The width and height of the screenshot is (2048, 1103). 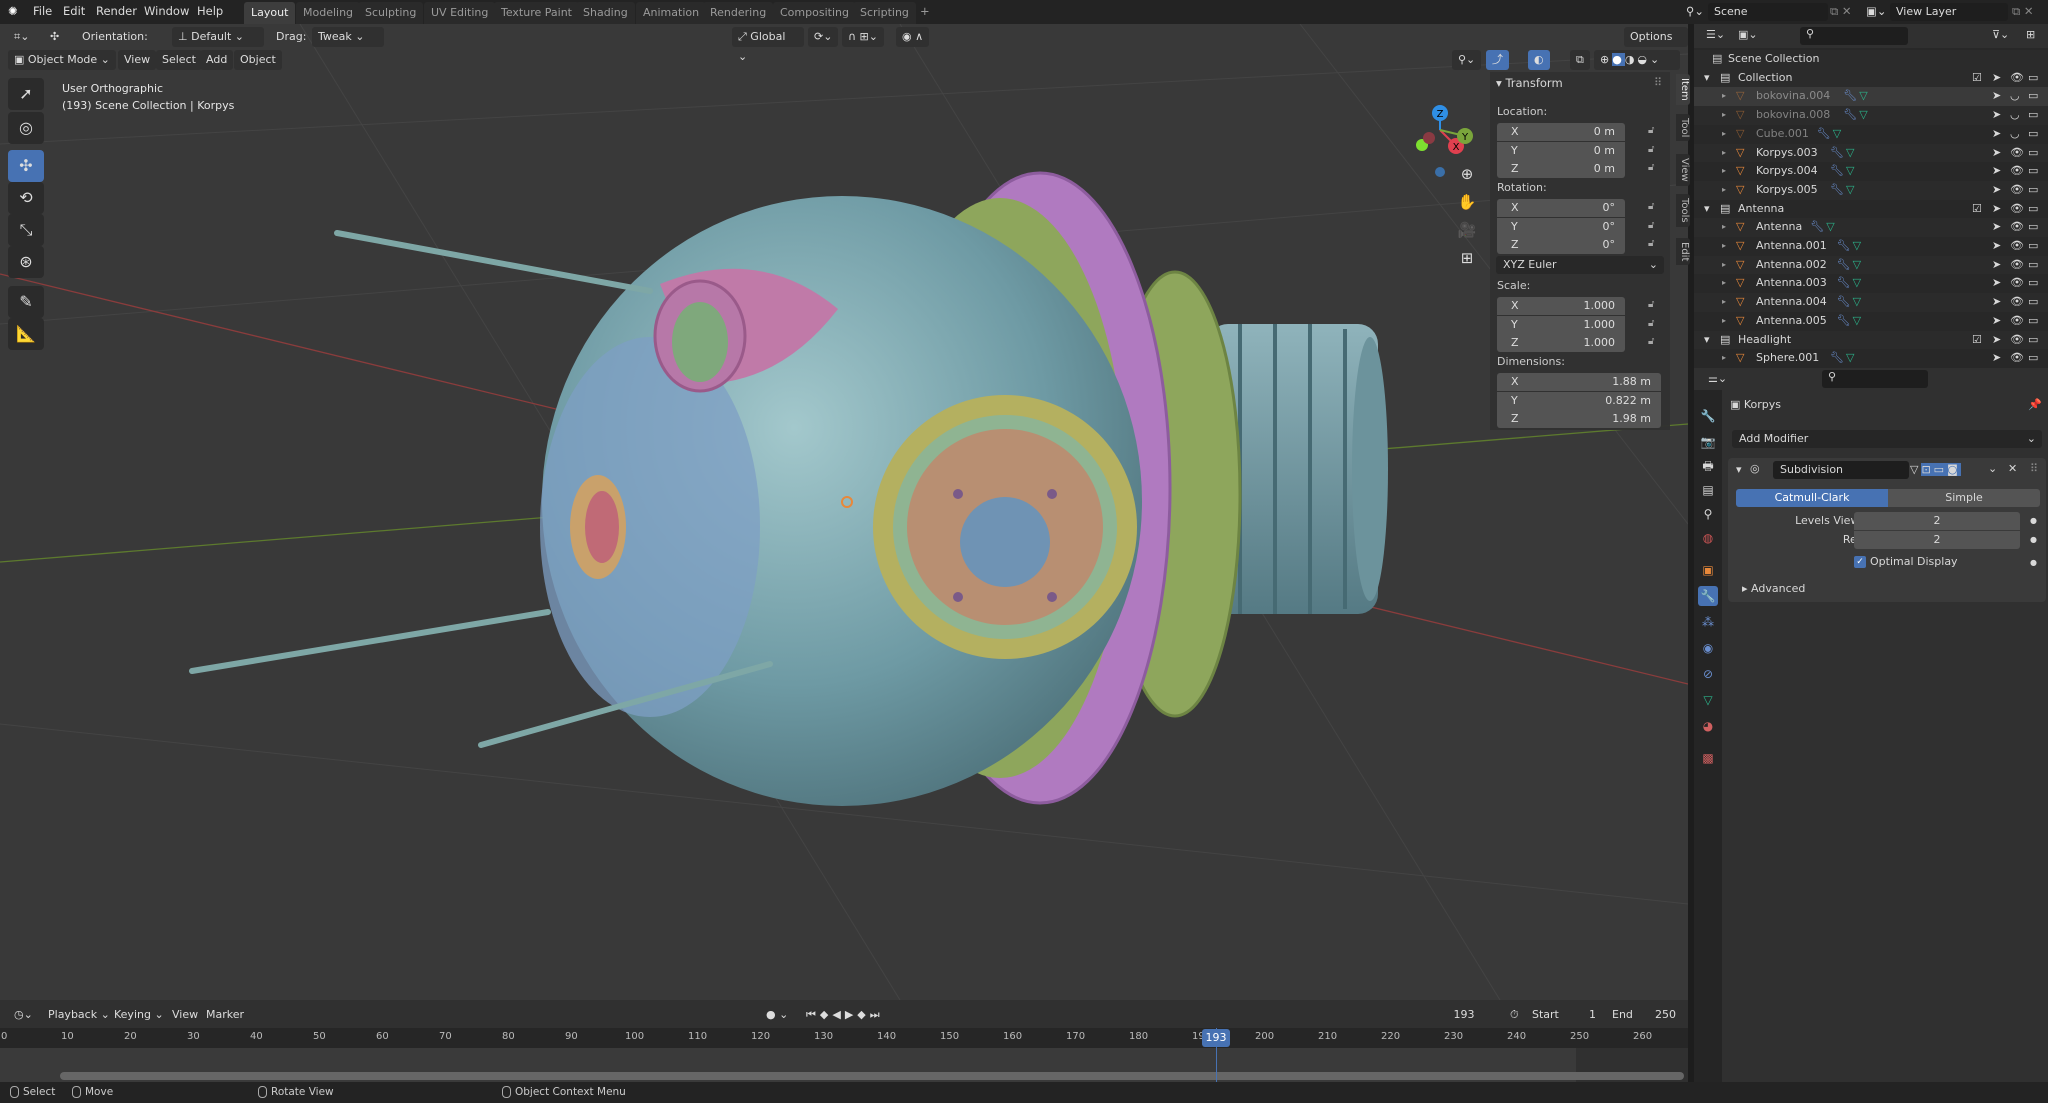 What do you see at coordinates (2035, 404) in the screenshot?
I see `pin-icon: 📌` at bounding box center [2035, 404].